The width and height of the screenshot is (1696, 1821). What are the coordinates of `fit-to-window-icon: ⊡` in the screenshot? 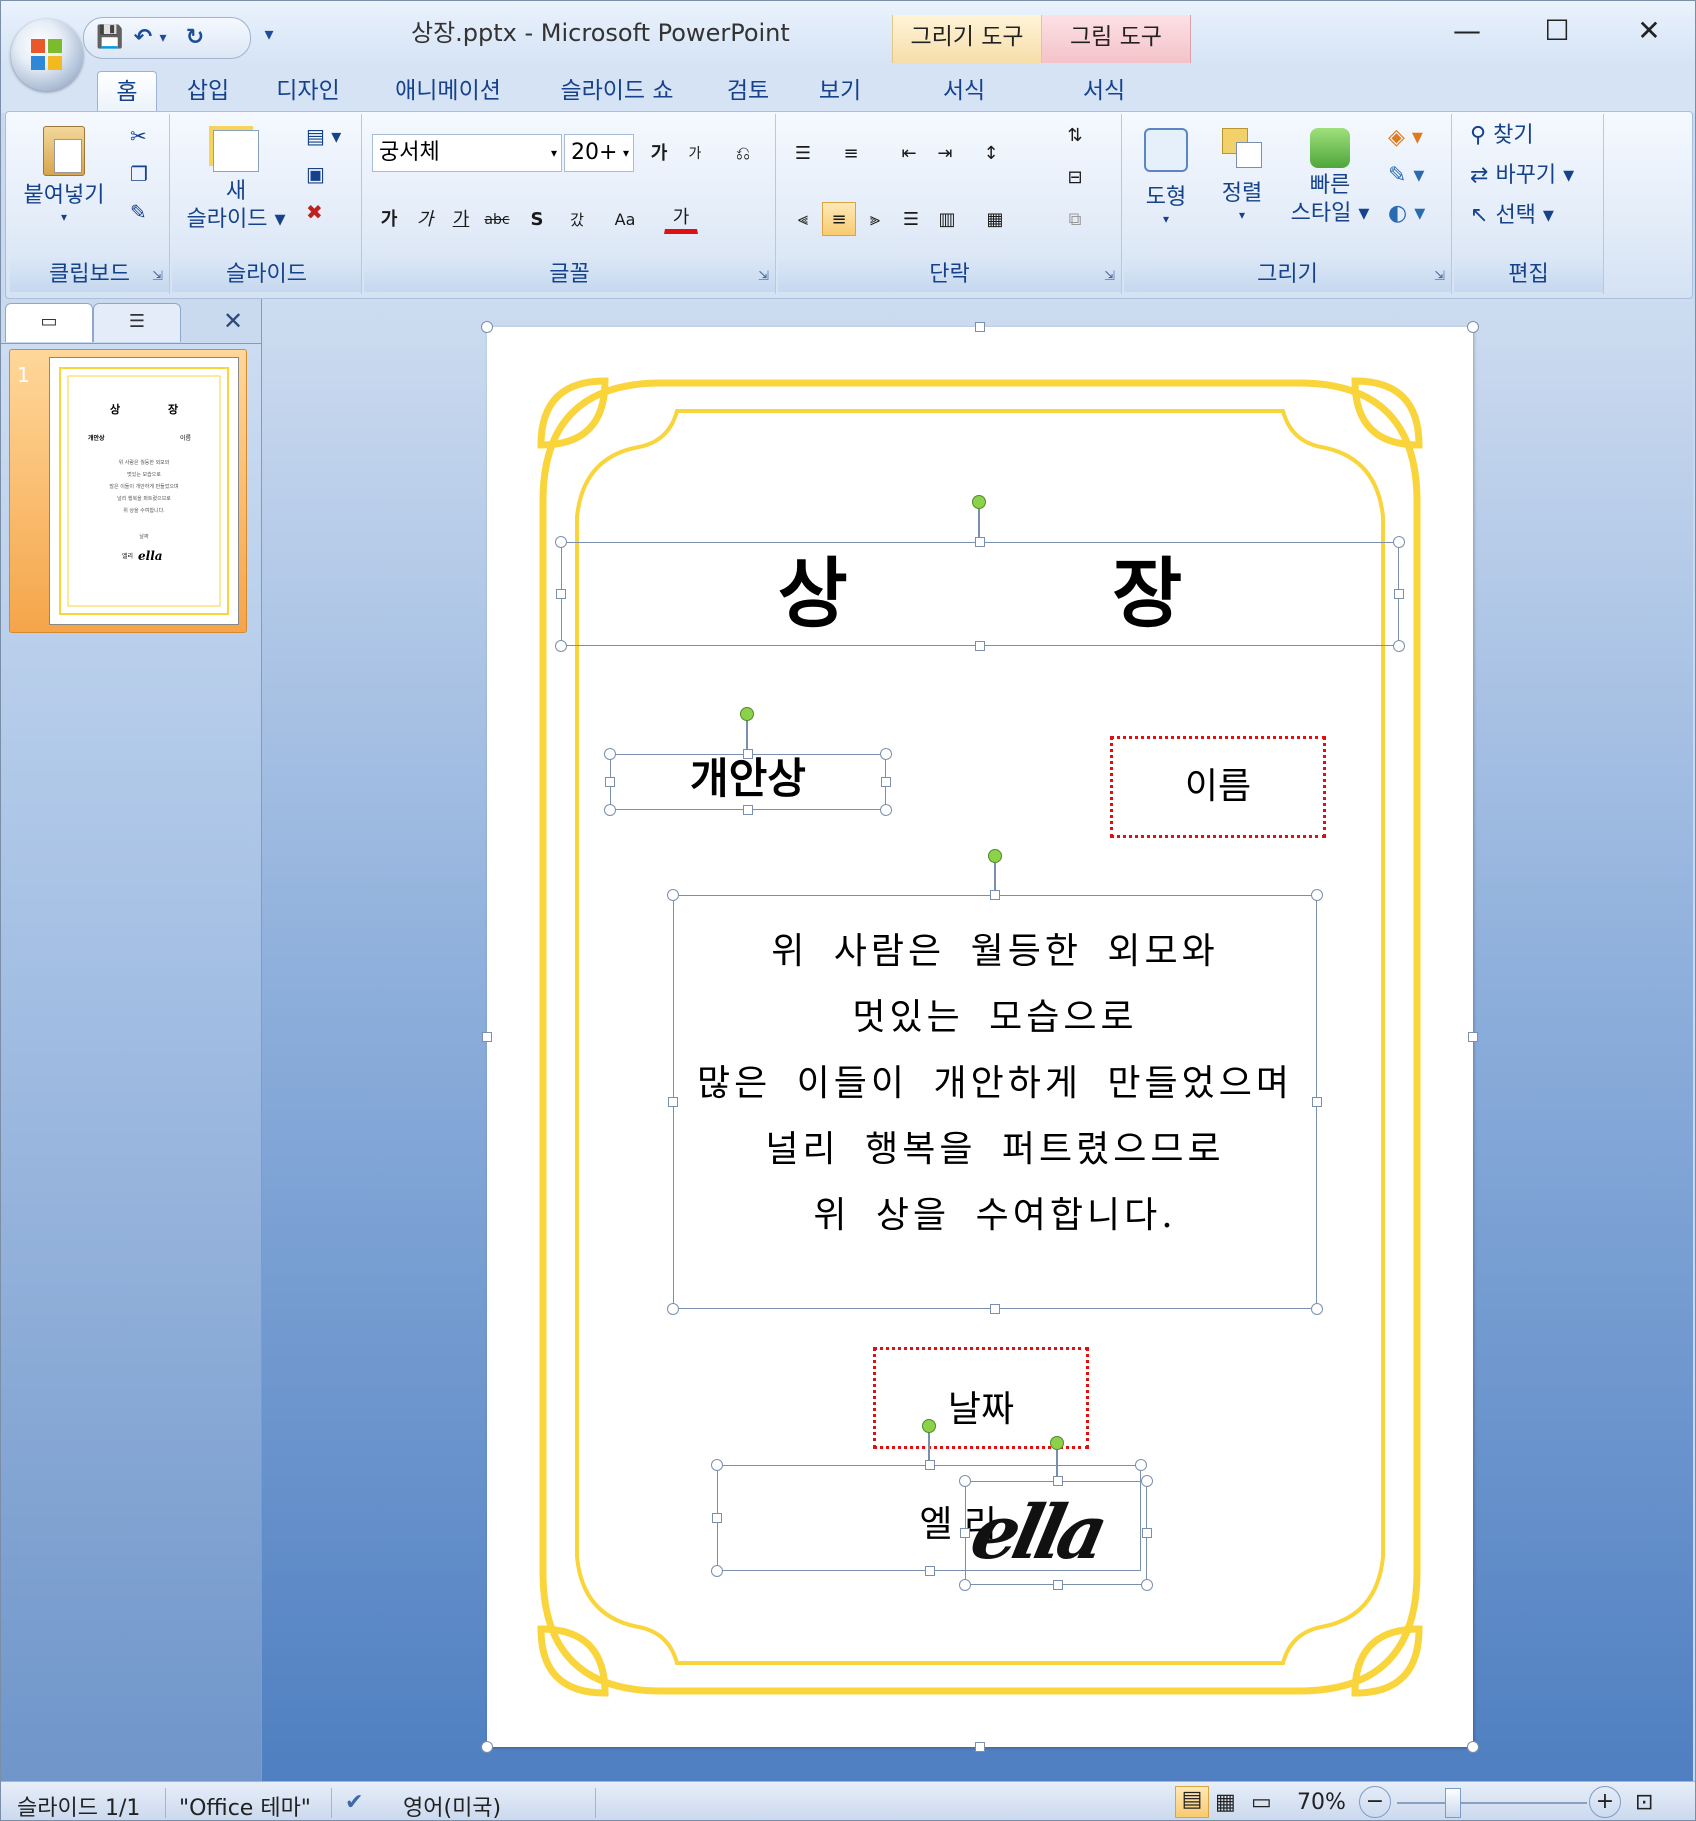 It's located at (1644, 1802).